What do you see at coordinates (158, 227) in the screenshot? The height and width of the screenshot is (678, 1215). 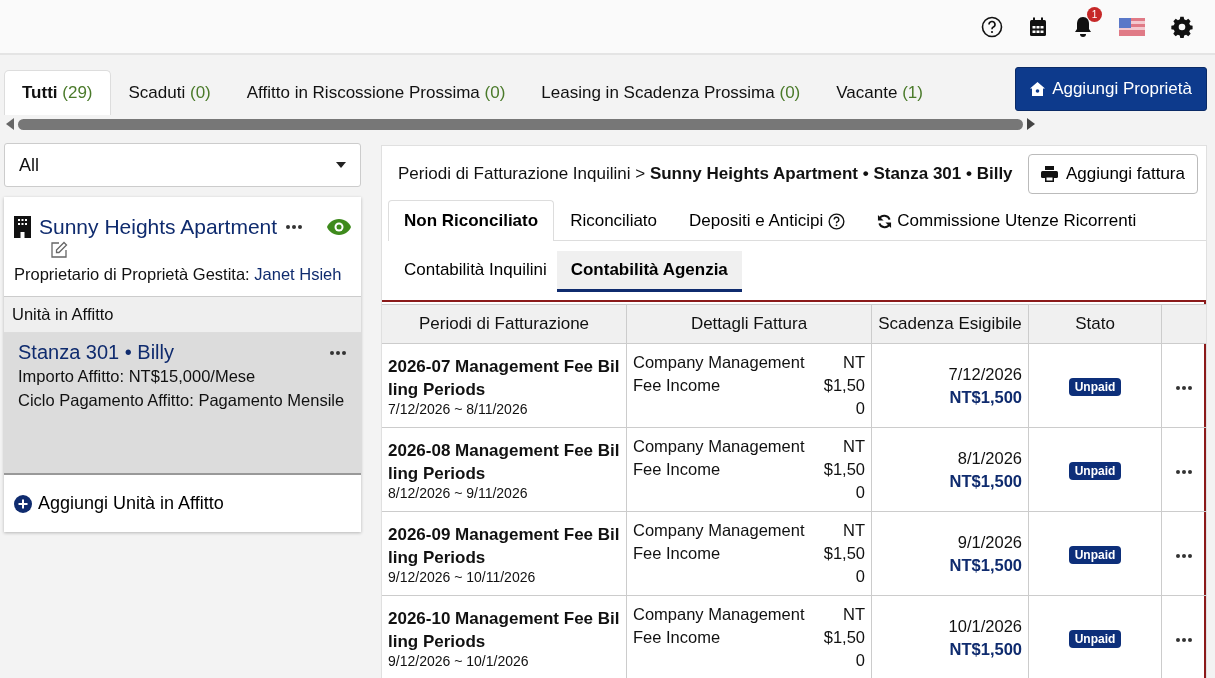 I see `property-name: Sunny Heights Apartment` at bounding box center [158, 227].